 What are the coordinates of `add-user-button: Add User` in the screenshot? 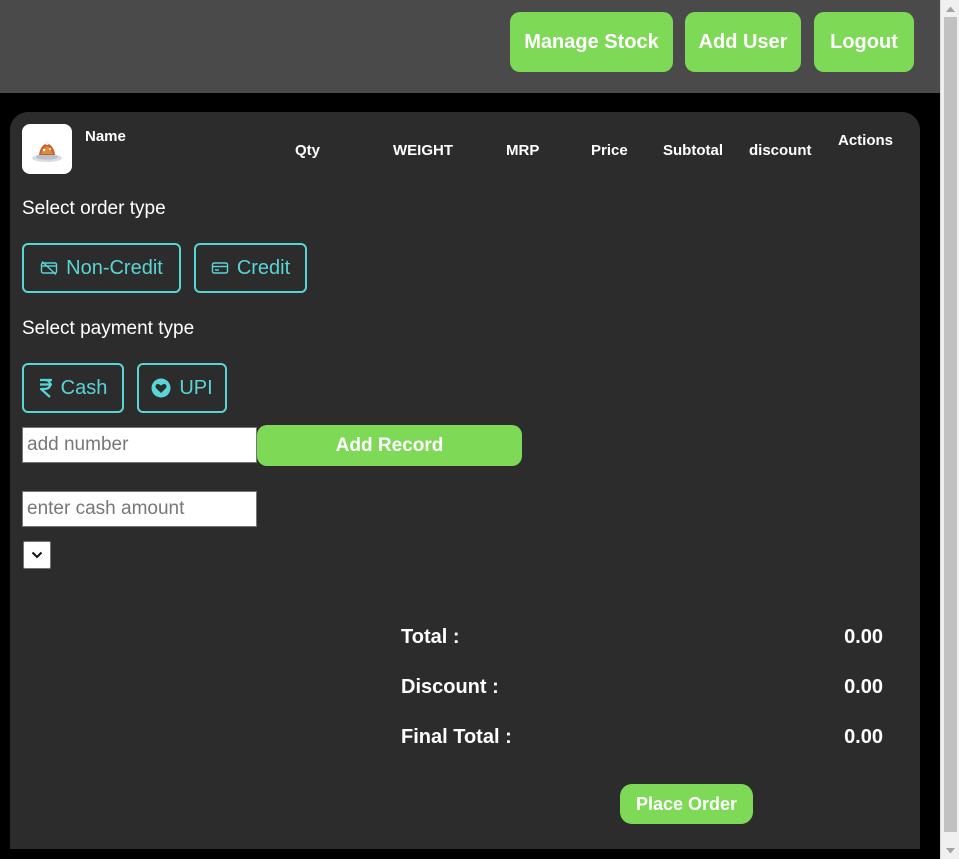 It's located at (743, 42).